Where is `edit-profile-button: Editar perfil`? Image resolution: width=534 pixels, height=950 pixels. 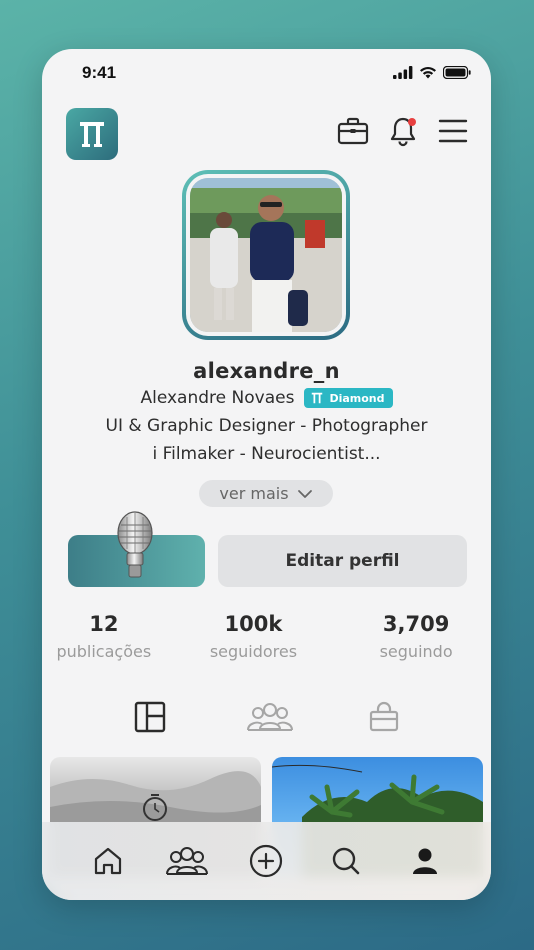 edit-profile-button: Editar perfil is located at coordinates (342, 561).